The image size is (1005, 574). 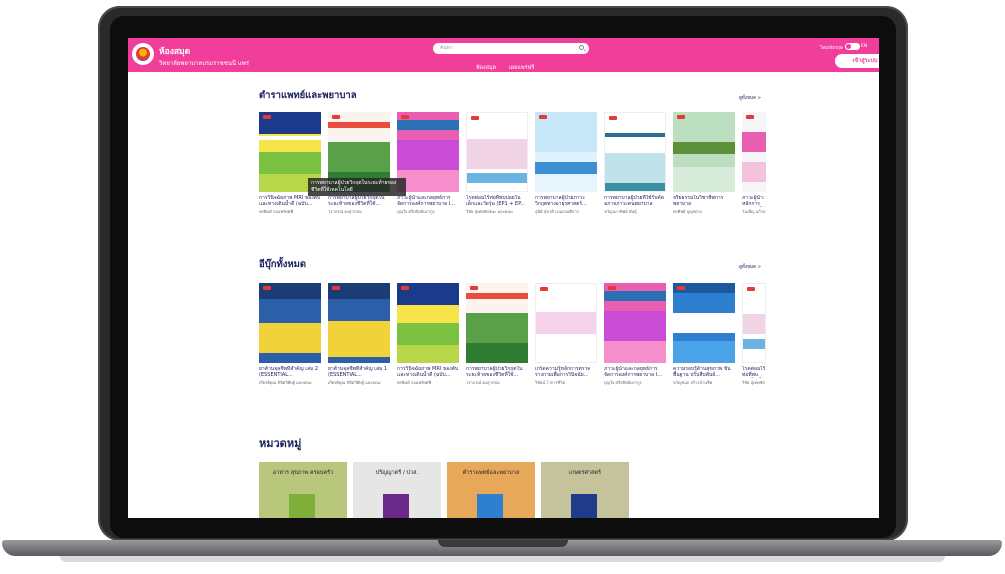 I want to click on book-author: สุนีย์ สุขวดี บงแสงนทีการ, so click(x=557, y=211).